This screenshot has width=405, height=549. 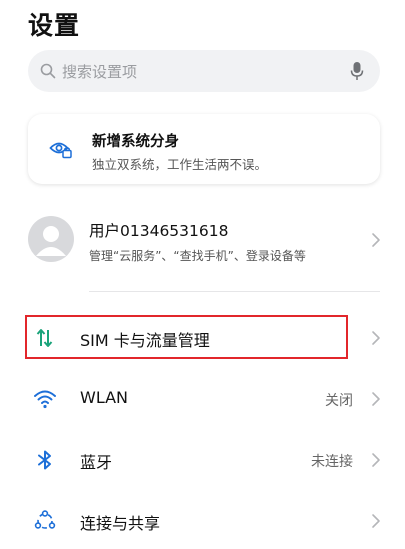 What do you see at coordinates (135, 142) in the screenshot?
I see `promo-title: 新增系统分身` at bounding box center [135, 142].